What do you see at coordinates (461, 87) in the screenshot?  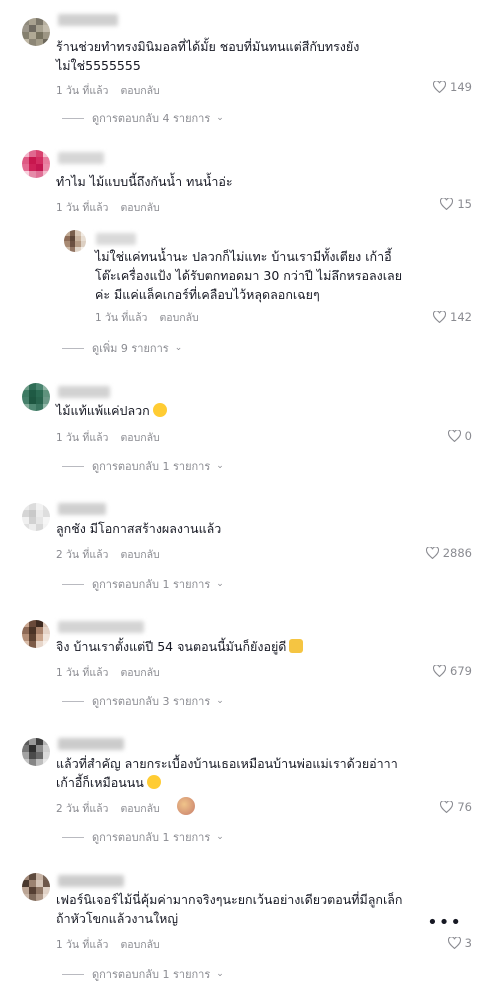 I see `like-count: 149` at bounding box center [461, 87].